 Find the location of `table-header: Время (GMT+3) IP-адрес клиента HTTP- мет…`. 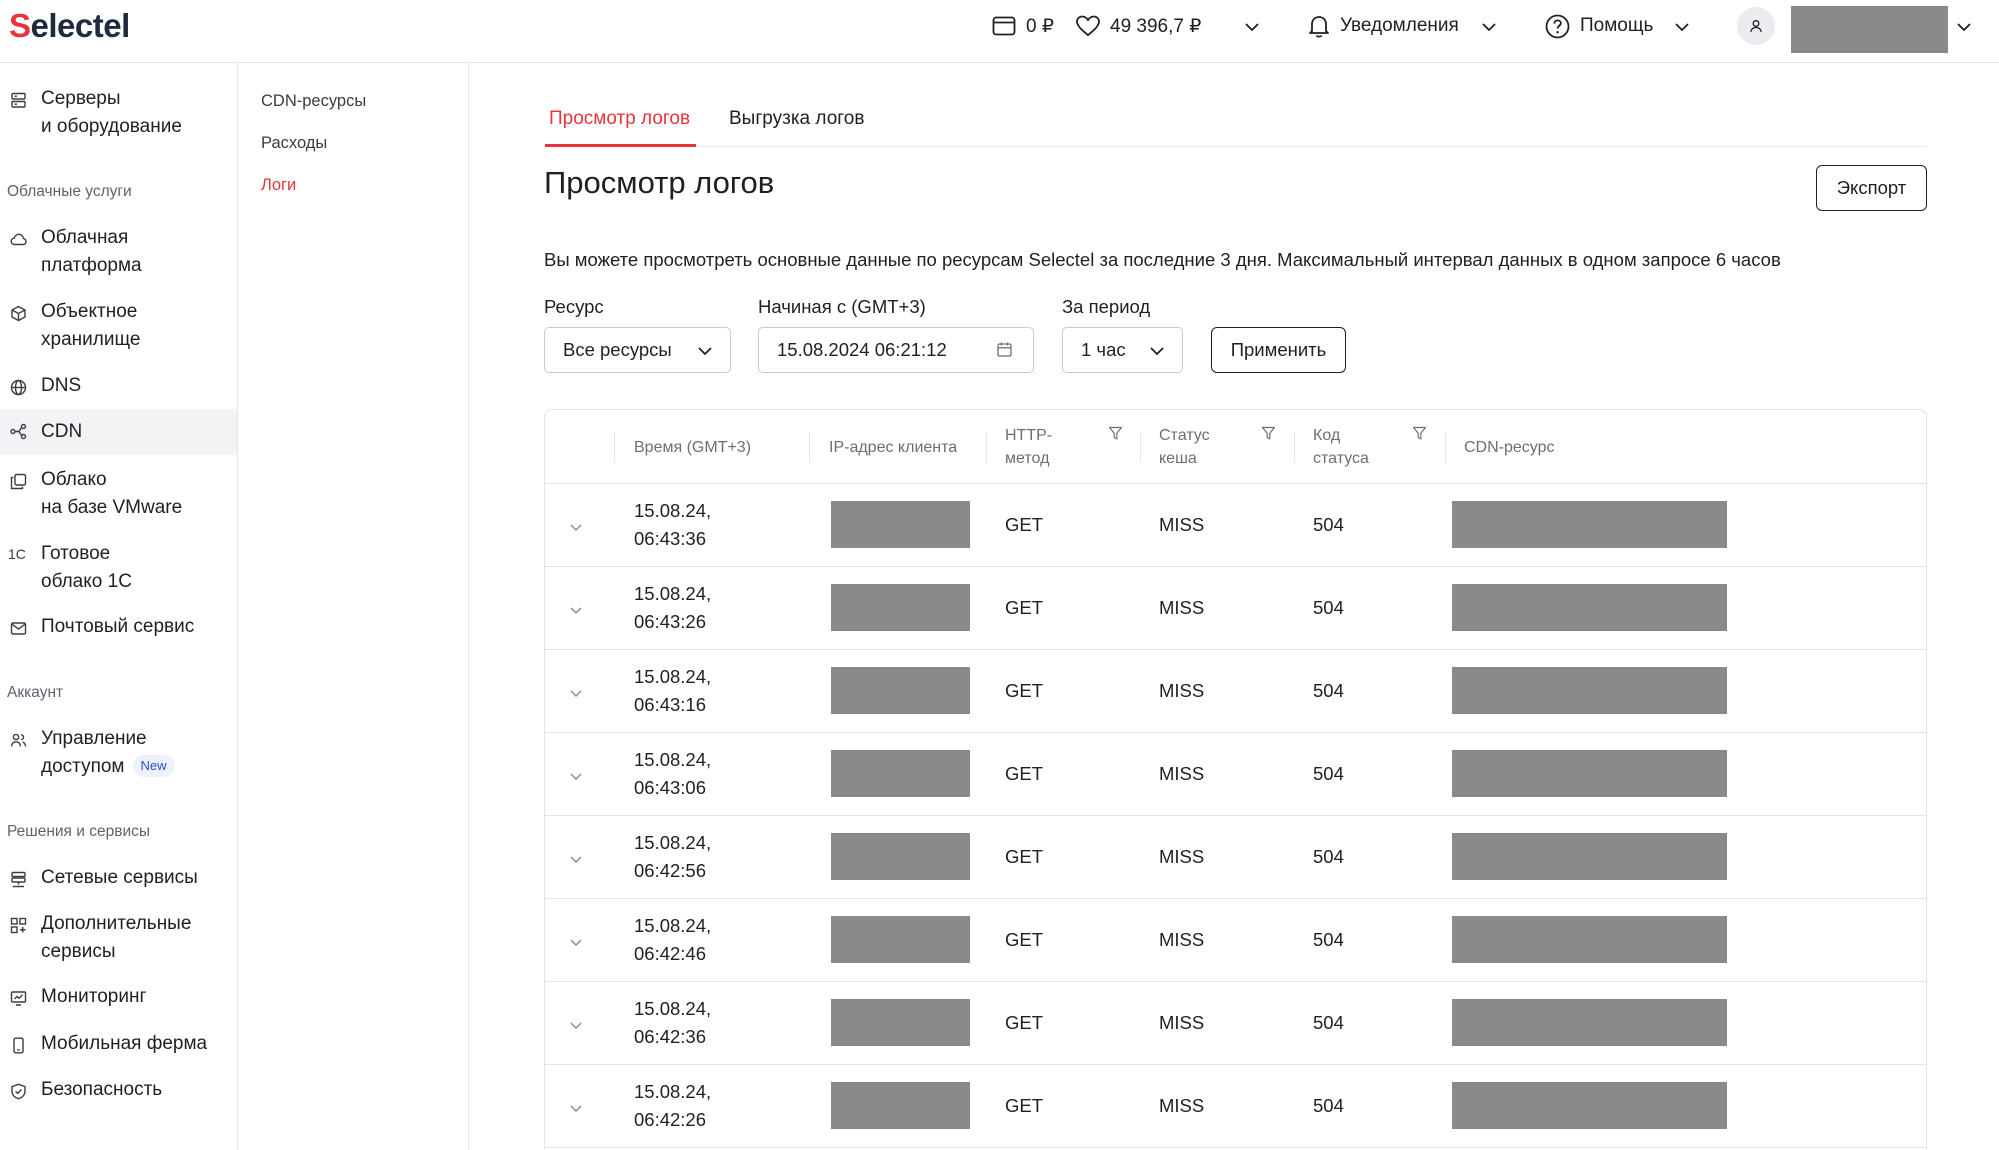

table-header: Время (GMT+3) IP-адрес клиента HTTP- мет… is located at coordinates (1235, 447).